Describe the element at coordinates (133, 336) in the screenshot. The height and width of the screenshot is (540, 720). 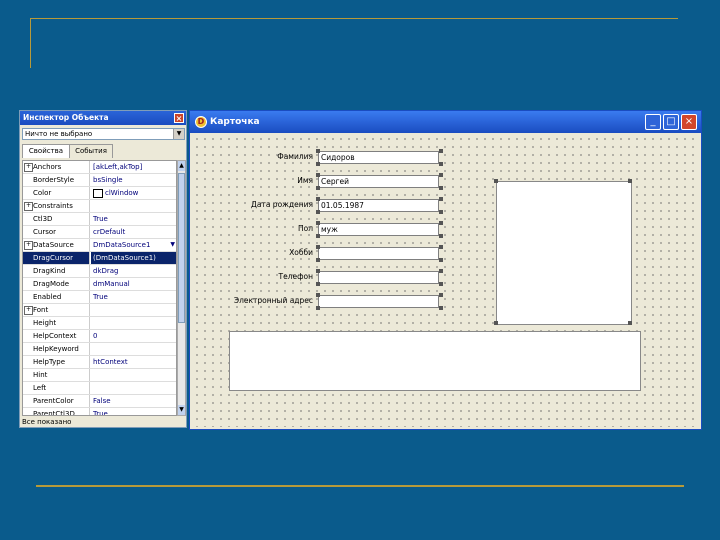
I see `property-value: 0` at that location.